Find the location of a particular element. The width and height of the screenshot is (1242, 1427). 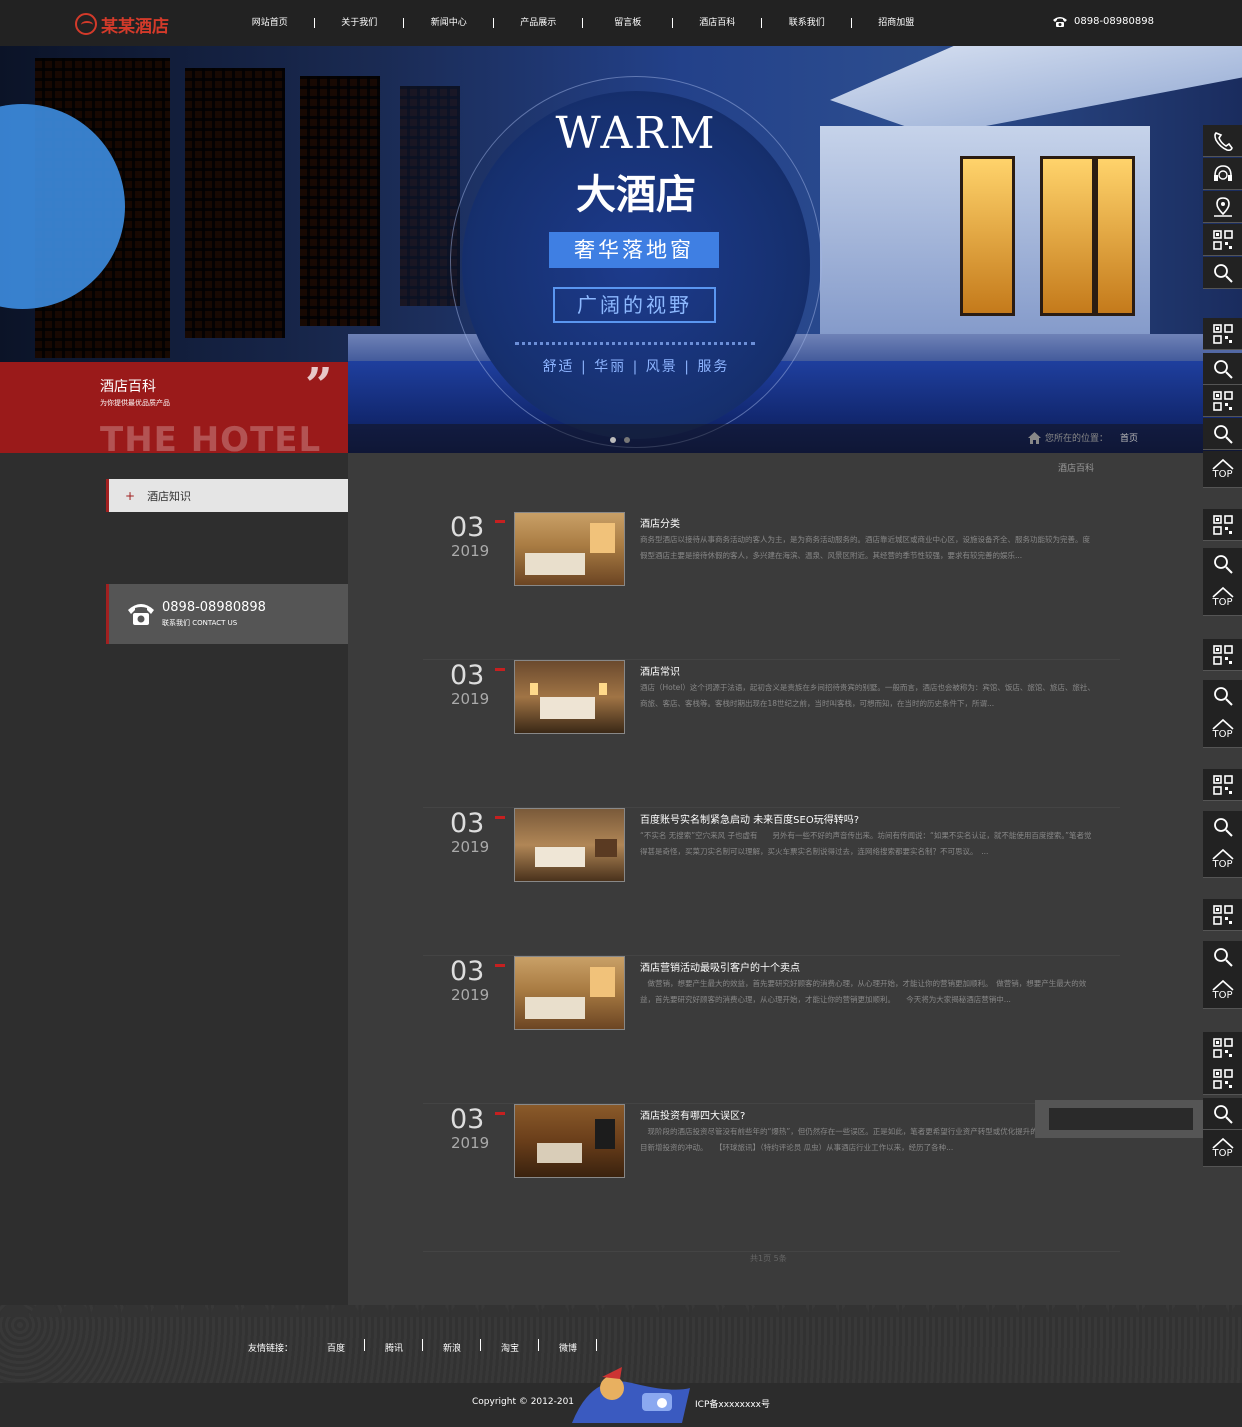

header-phone-number: 0898-08980898 is located at coordinates (1114, 21).